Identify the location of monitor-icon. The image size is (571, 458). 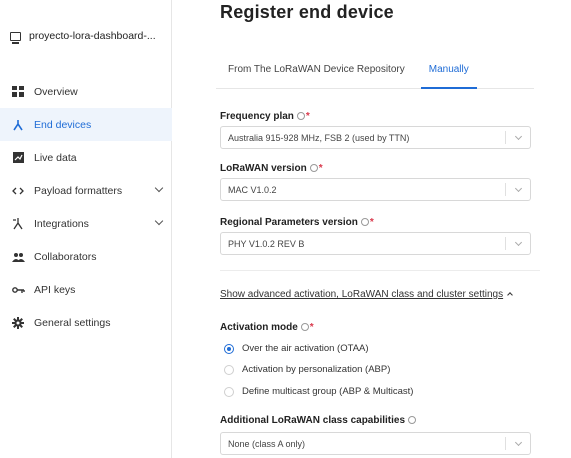
(15, 37).